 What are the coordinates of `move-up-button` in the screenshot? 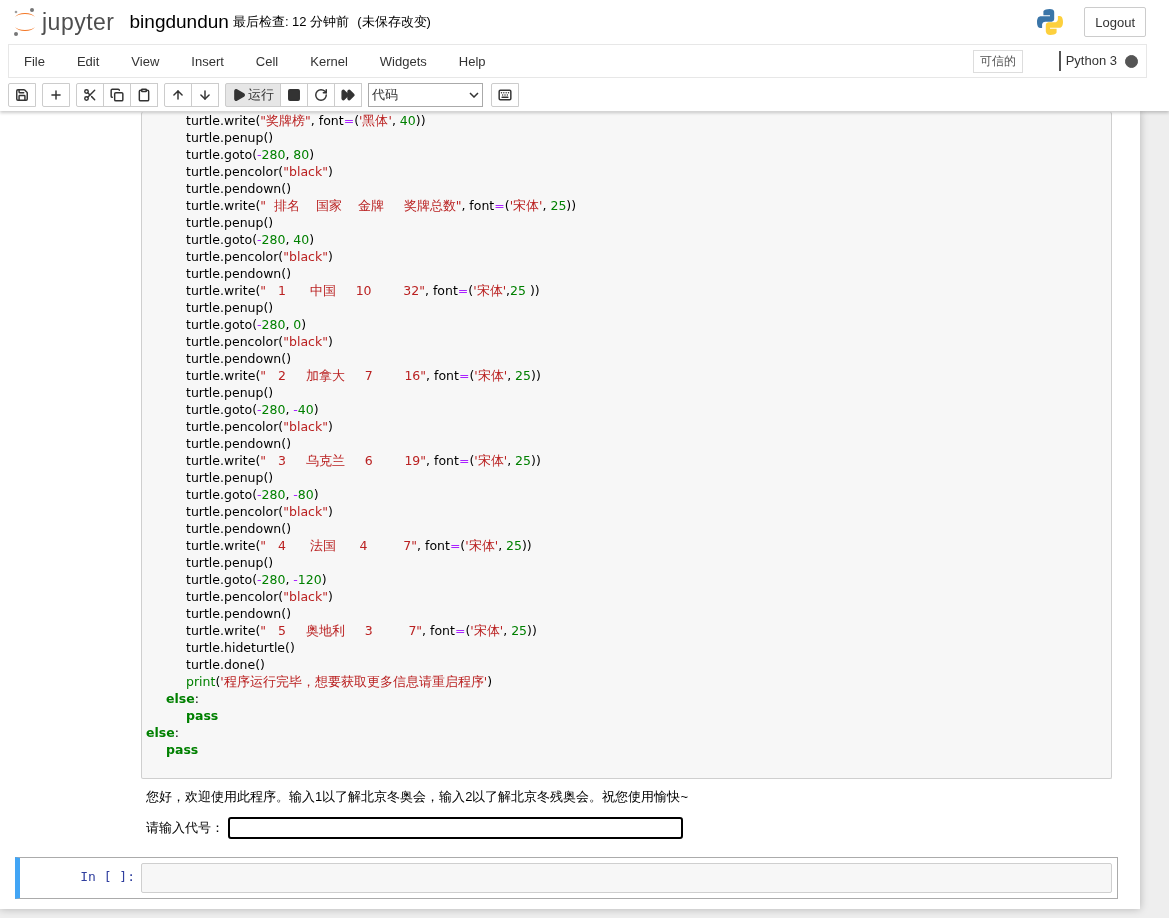 It's located at (178, 95).